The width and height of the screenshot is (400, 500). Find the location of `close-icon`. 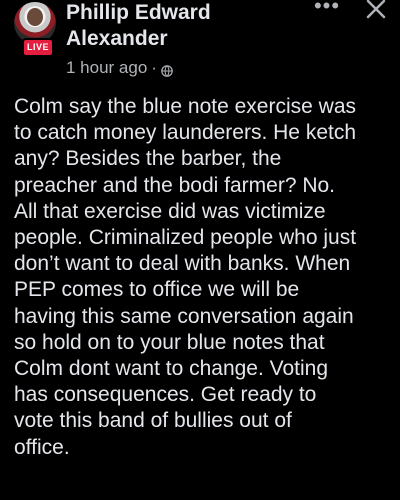

close-icon is located at coordinates (376, 9).